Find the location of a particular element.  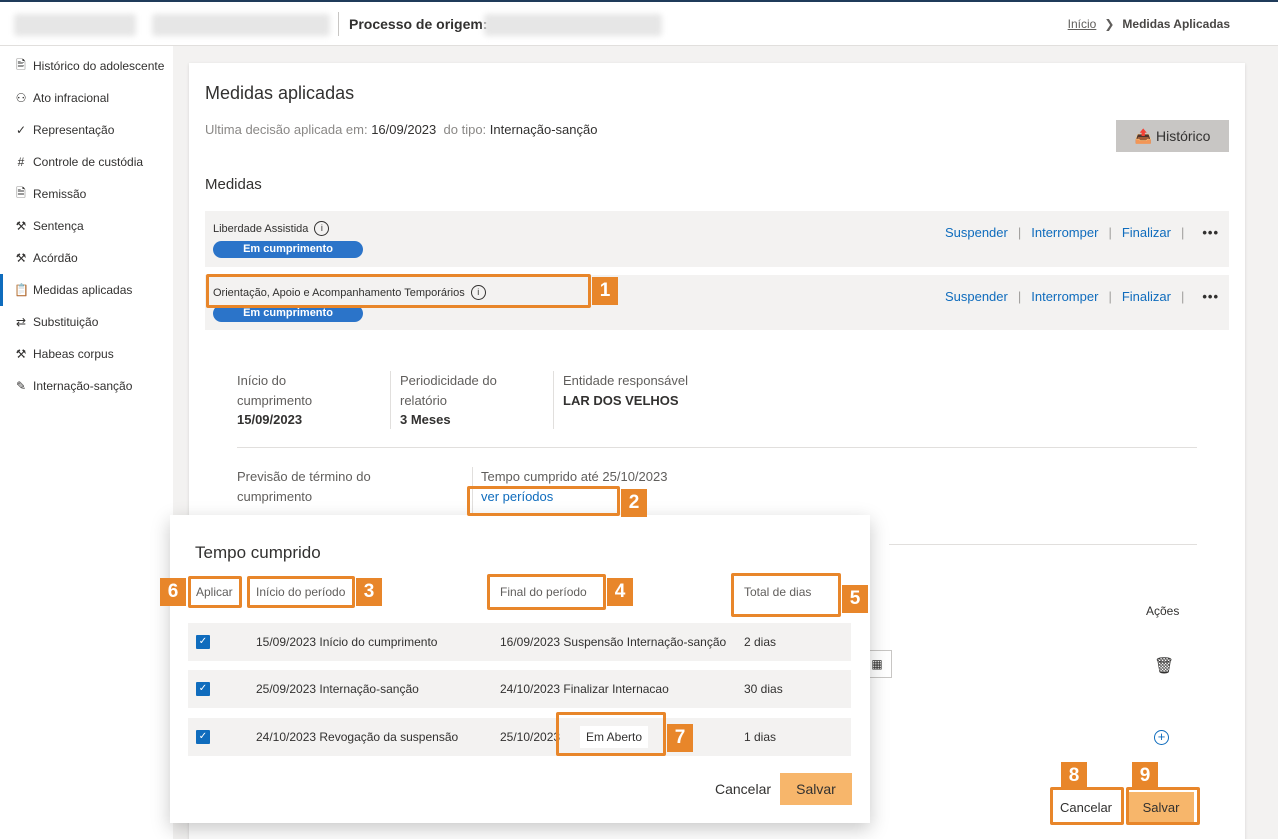

sidebar-item-representacao: ✓ Representação is located at coordinates (86, 130).